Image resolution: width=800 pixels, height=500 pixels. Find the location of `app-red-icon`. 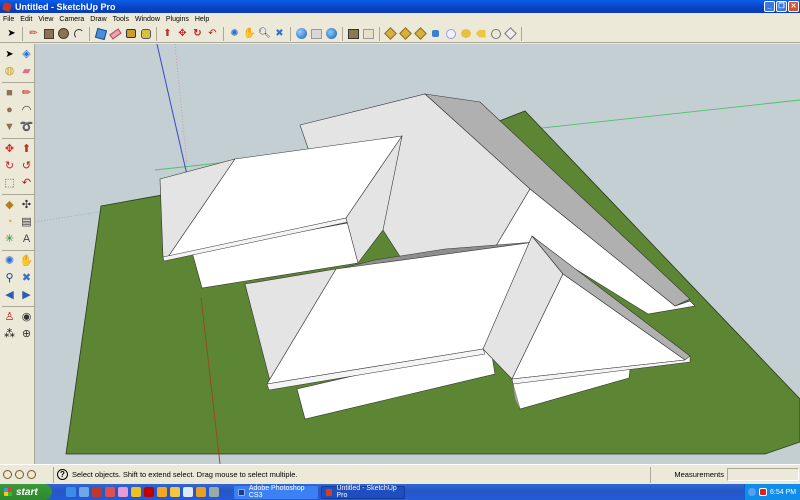

app-red-icon is located at coordinates (149, 492).